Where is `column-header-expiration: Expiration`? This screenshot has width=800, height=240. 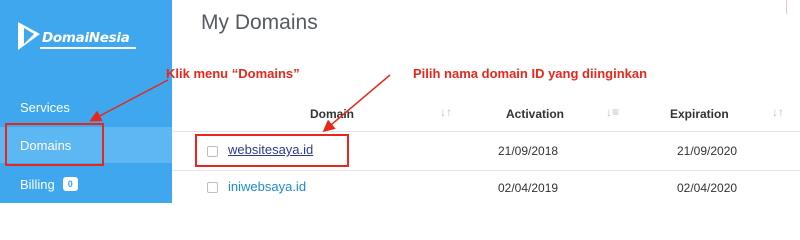 column-header-expiration: Expiration is located at coordinates (699, 114).